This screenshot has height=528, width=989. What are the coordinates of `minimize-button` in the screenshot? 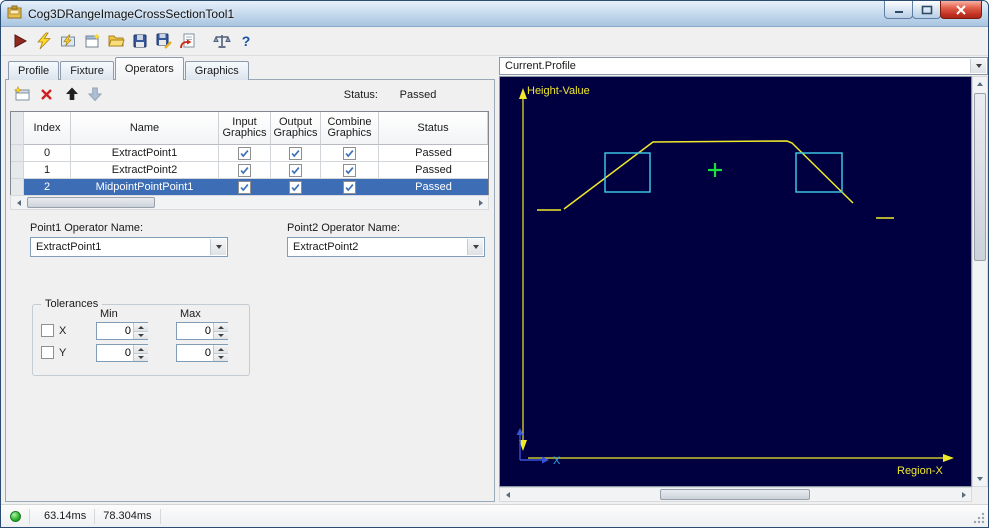 It's located at (898, 10).